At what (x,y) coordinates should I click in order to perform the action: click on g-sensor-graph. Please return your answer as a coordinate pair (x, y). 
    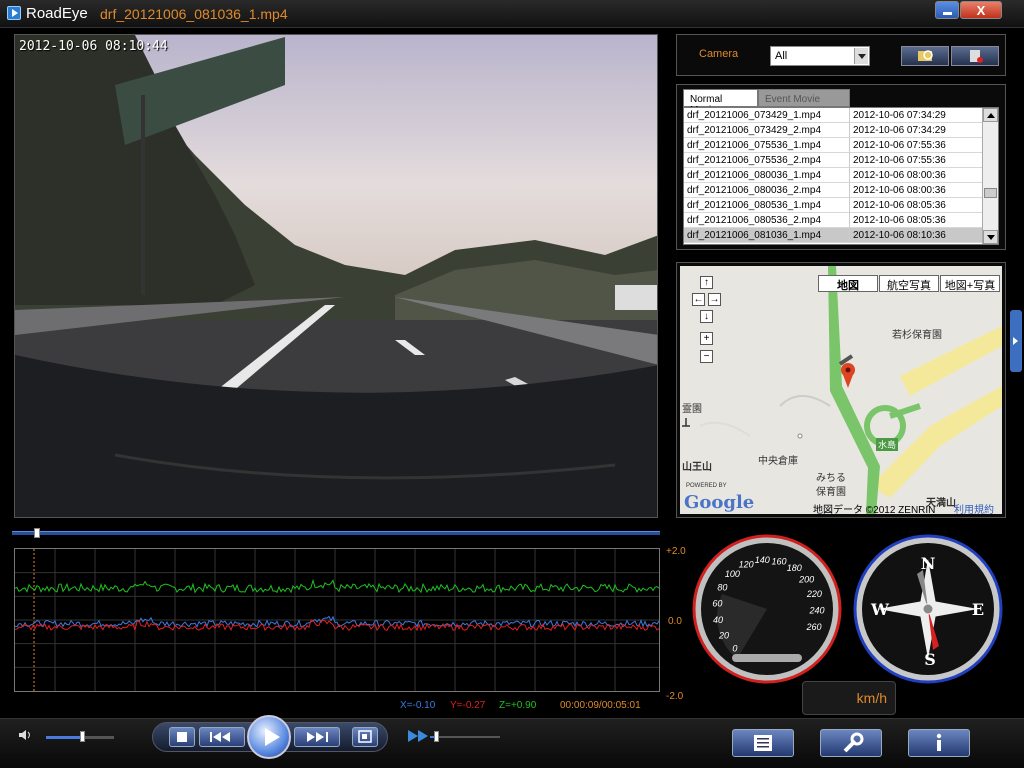
    Looking at the image, I should click on (337, 620).